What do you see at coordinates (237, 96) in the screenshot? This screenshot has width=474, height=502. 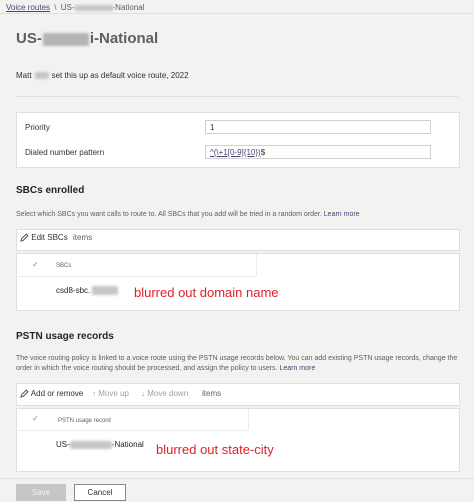 I see `section-divider` at bounding box center [237, 96].